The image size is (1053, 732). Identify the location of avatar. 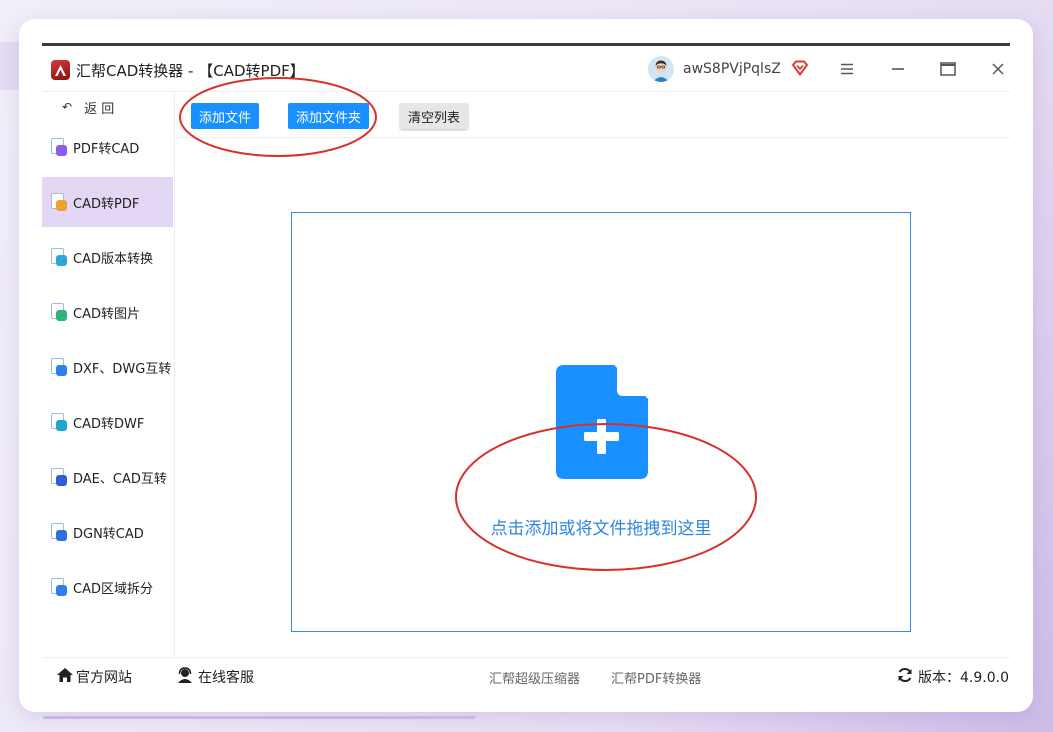
(661, 69).